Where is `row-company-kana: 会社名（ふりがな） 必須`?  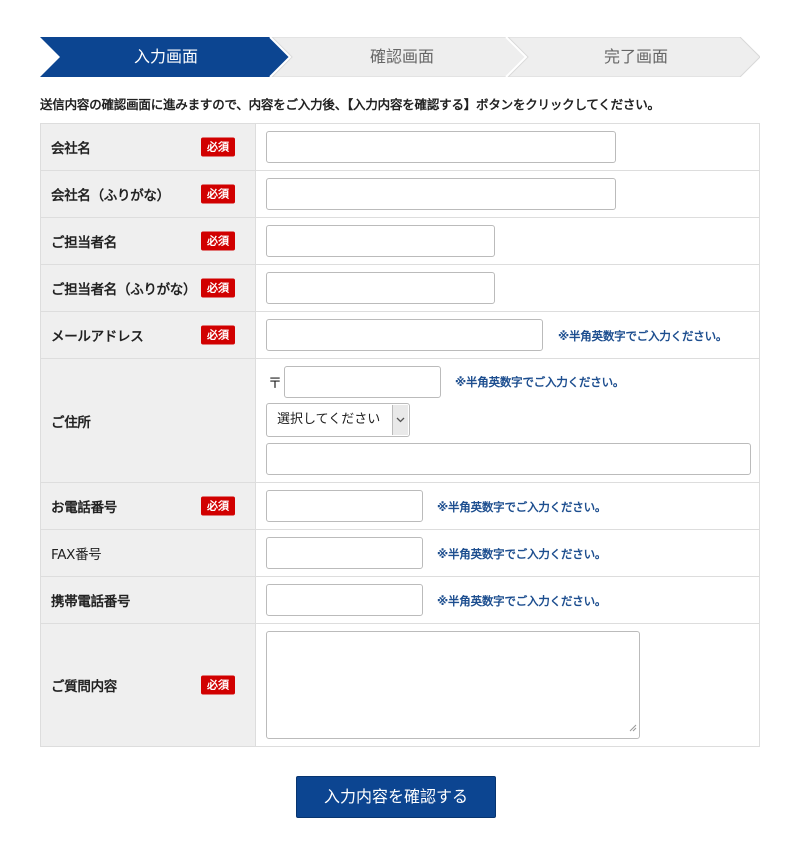 row-company-kana: 会社名（ふりがな） 必須 is located at coordinates (400, 194).